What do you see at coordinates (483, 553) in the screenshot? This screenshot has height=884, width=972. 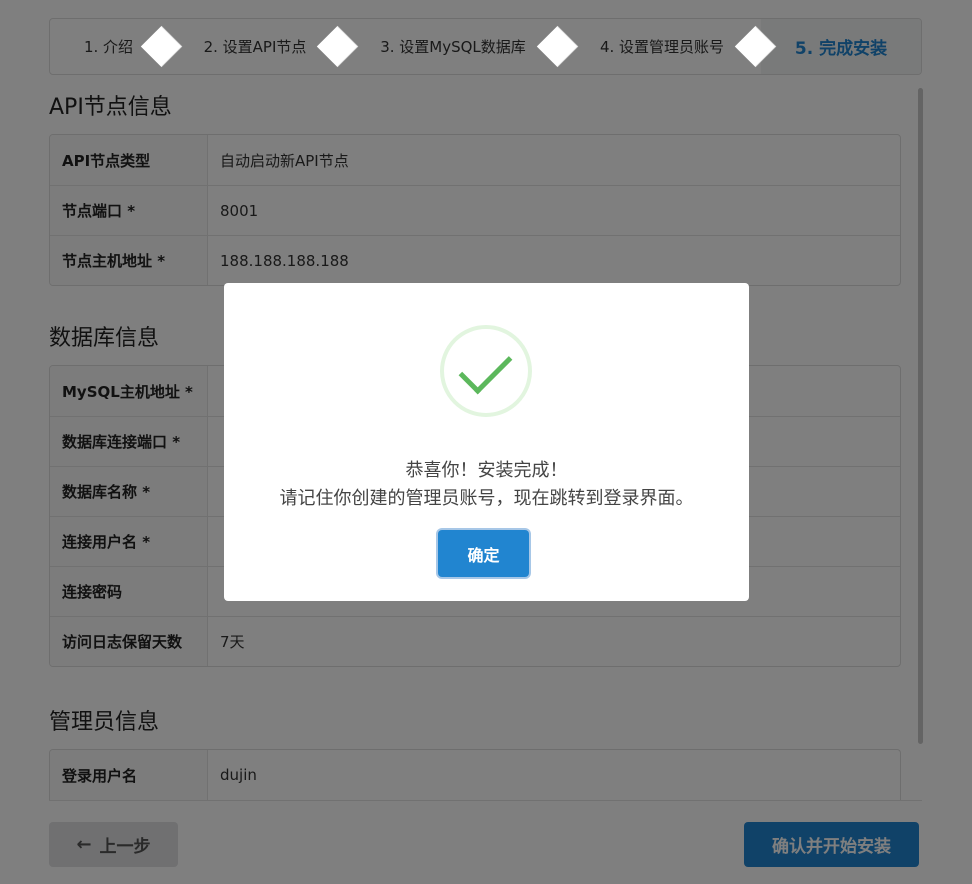 I see `ok-button: 确定` at bounding box center [483, 553].